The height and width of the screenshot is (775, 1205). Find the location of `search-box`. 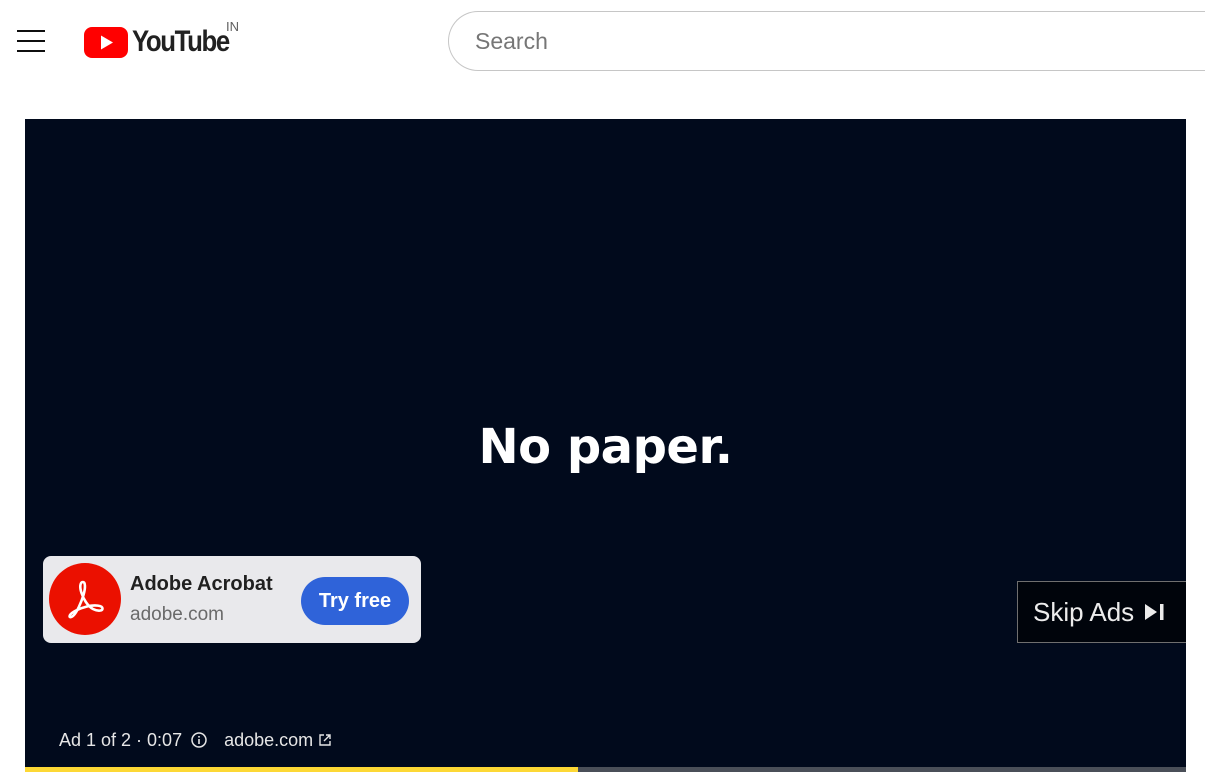

search-box is located at coordinates (826, 41).